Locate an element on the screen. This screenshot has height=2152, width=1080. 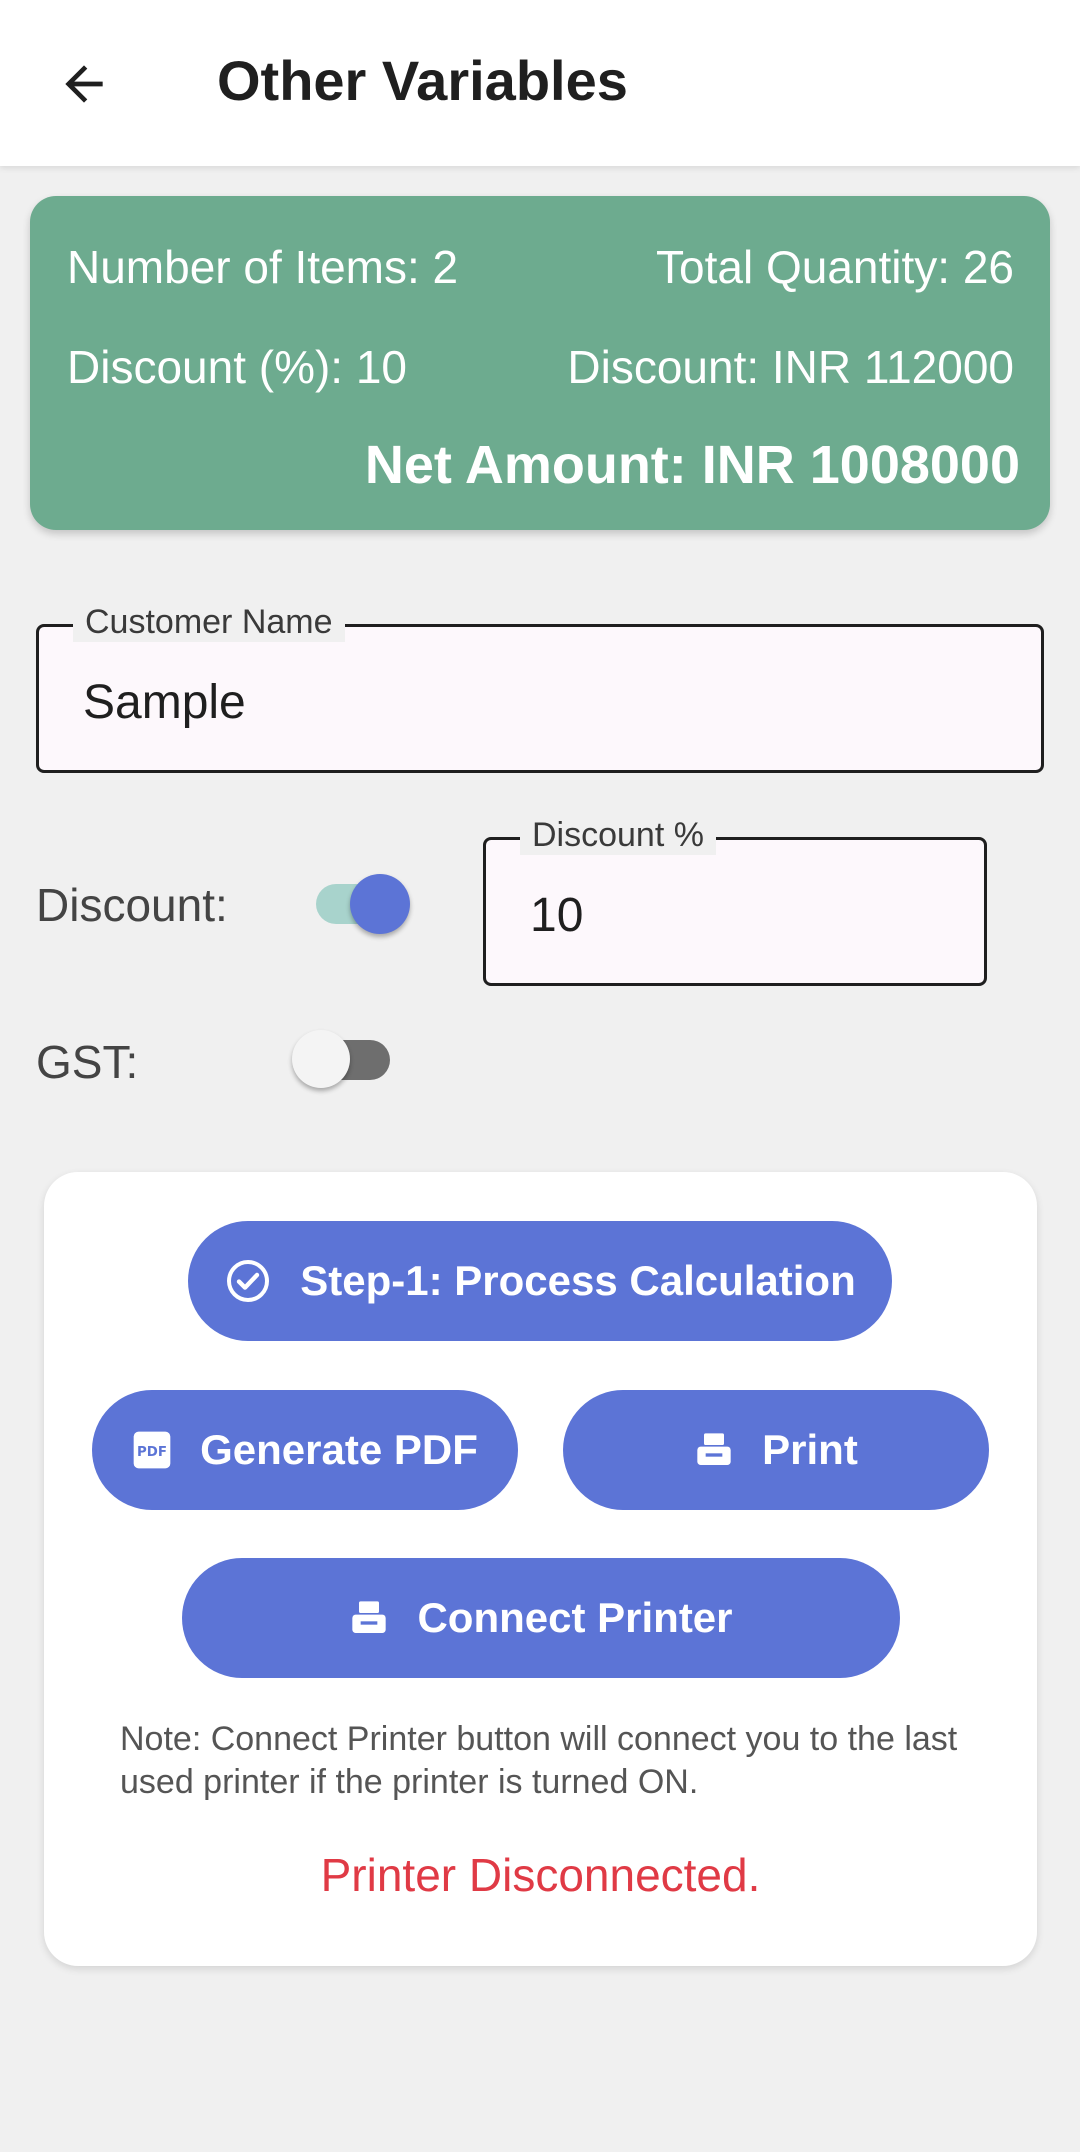
customer-name-value: Sample is located at coordinates (164, 702).